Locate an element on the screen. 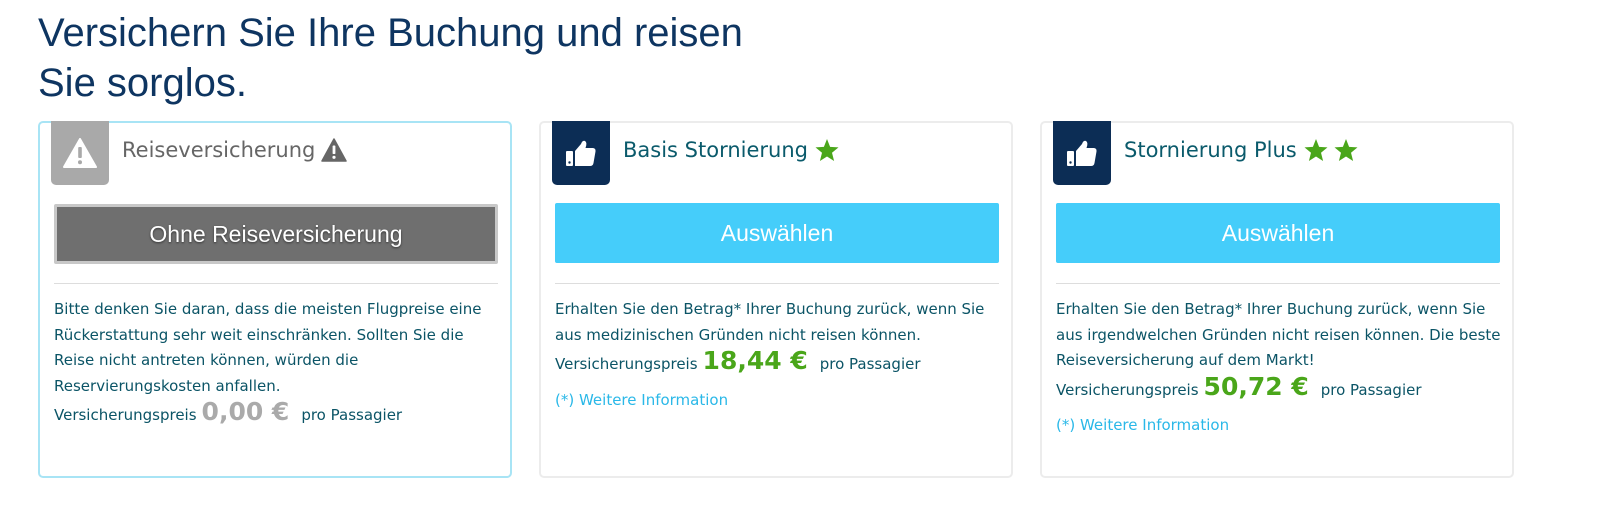 This screenshot has width=1600, height=512. select-basic-button: Auswählen is located at coordinates (777, 233).